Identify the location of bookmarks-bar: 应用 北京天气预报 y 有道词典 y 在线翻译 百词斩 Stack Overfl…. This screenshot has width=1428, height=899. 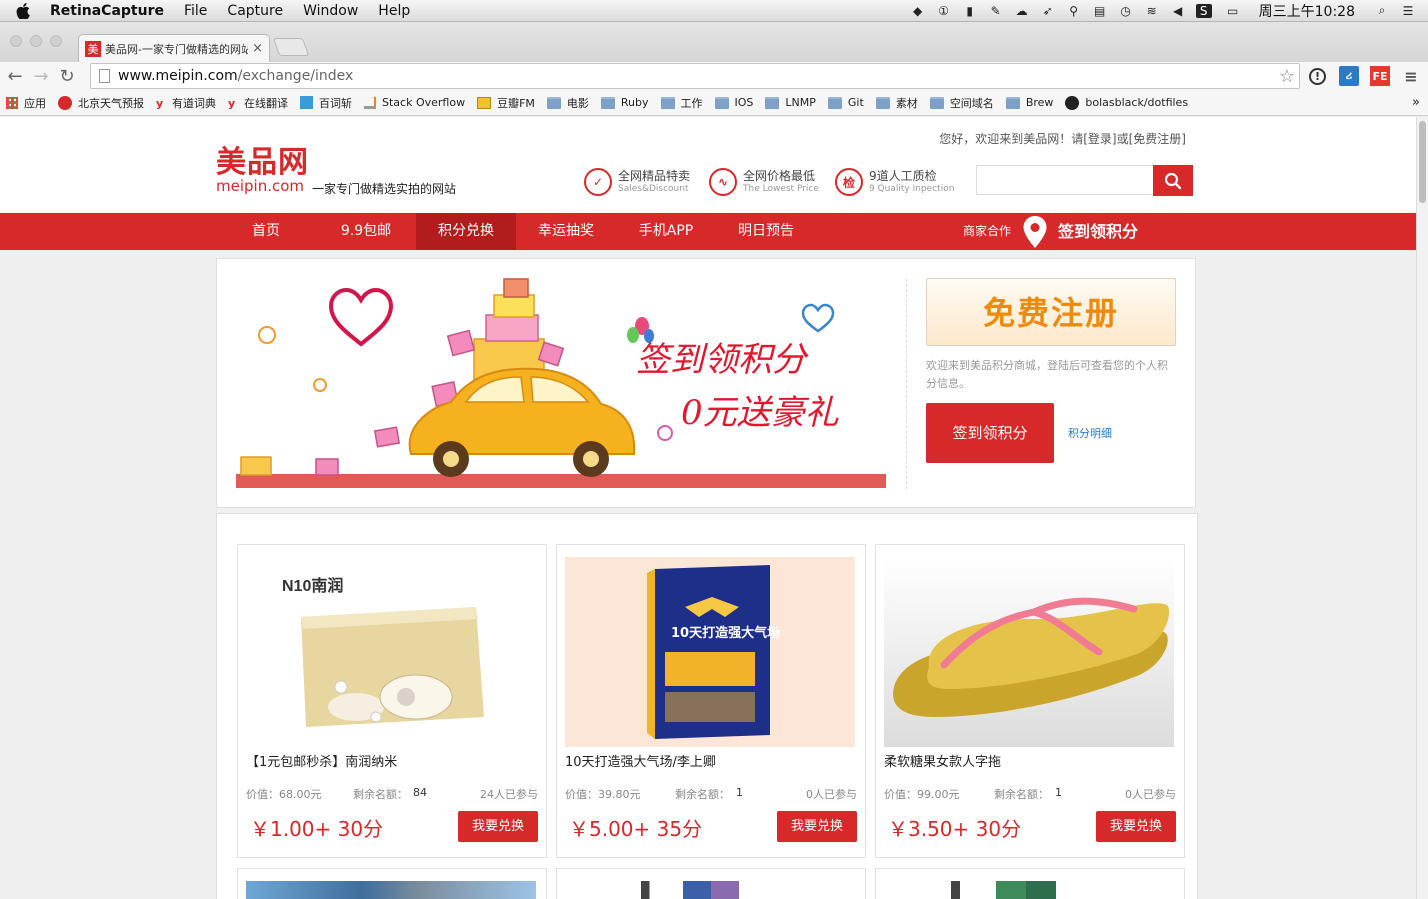
(714, 103).